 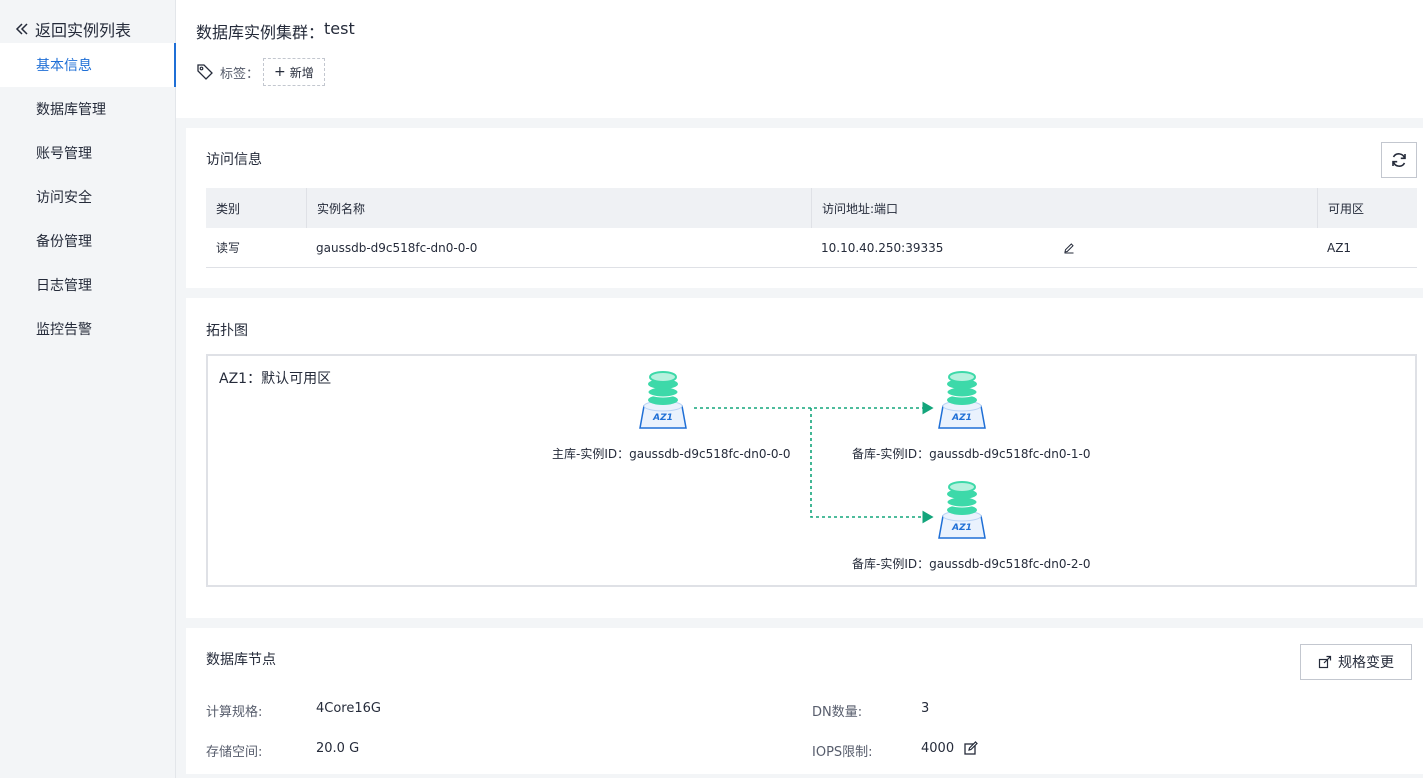 I want to click on primary-db-node-icon: AZ1, so click(x=663, y=400).